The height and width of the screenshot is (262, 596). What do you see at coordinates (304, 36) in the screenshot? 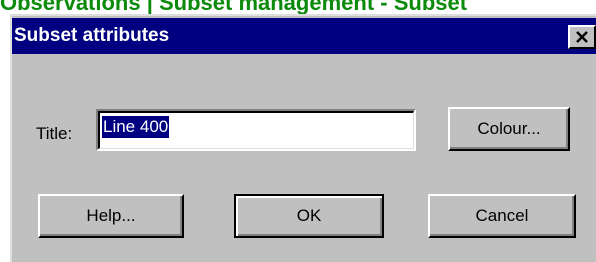
I see `dialog-titlebar: Subset attributes` at bounding box center [304, 36].